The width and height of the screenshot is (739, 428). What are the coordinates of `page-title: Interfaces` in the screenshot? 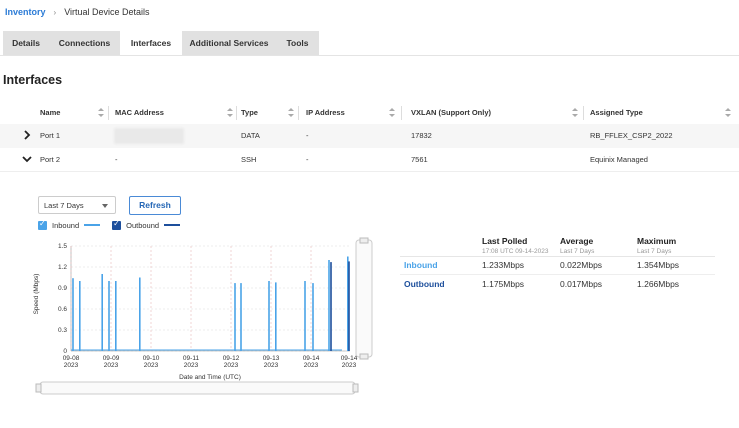 It's located at (33, 80).